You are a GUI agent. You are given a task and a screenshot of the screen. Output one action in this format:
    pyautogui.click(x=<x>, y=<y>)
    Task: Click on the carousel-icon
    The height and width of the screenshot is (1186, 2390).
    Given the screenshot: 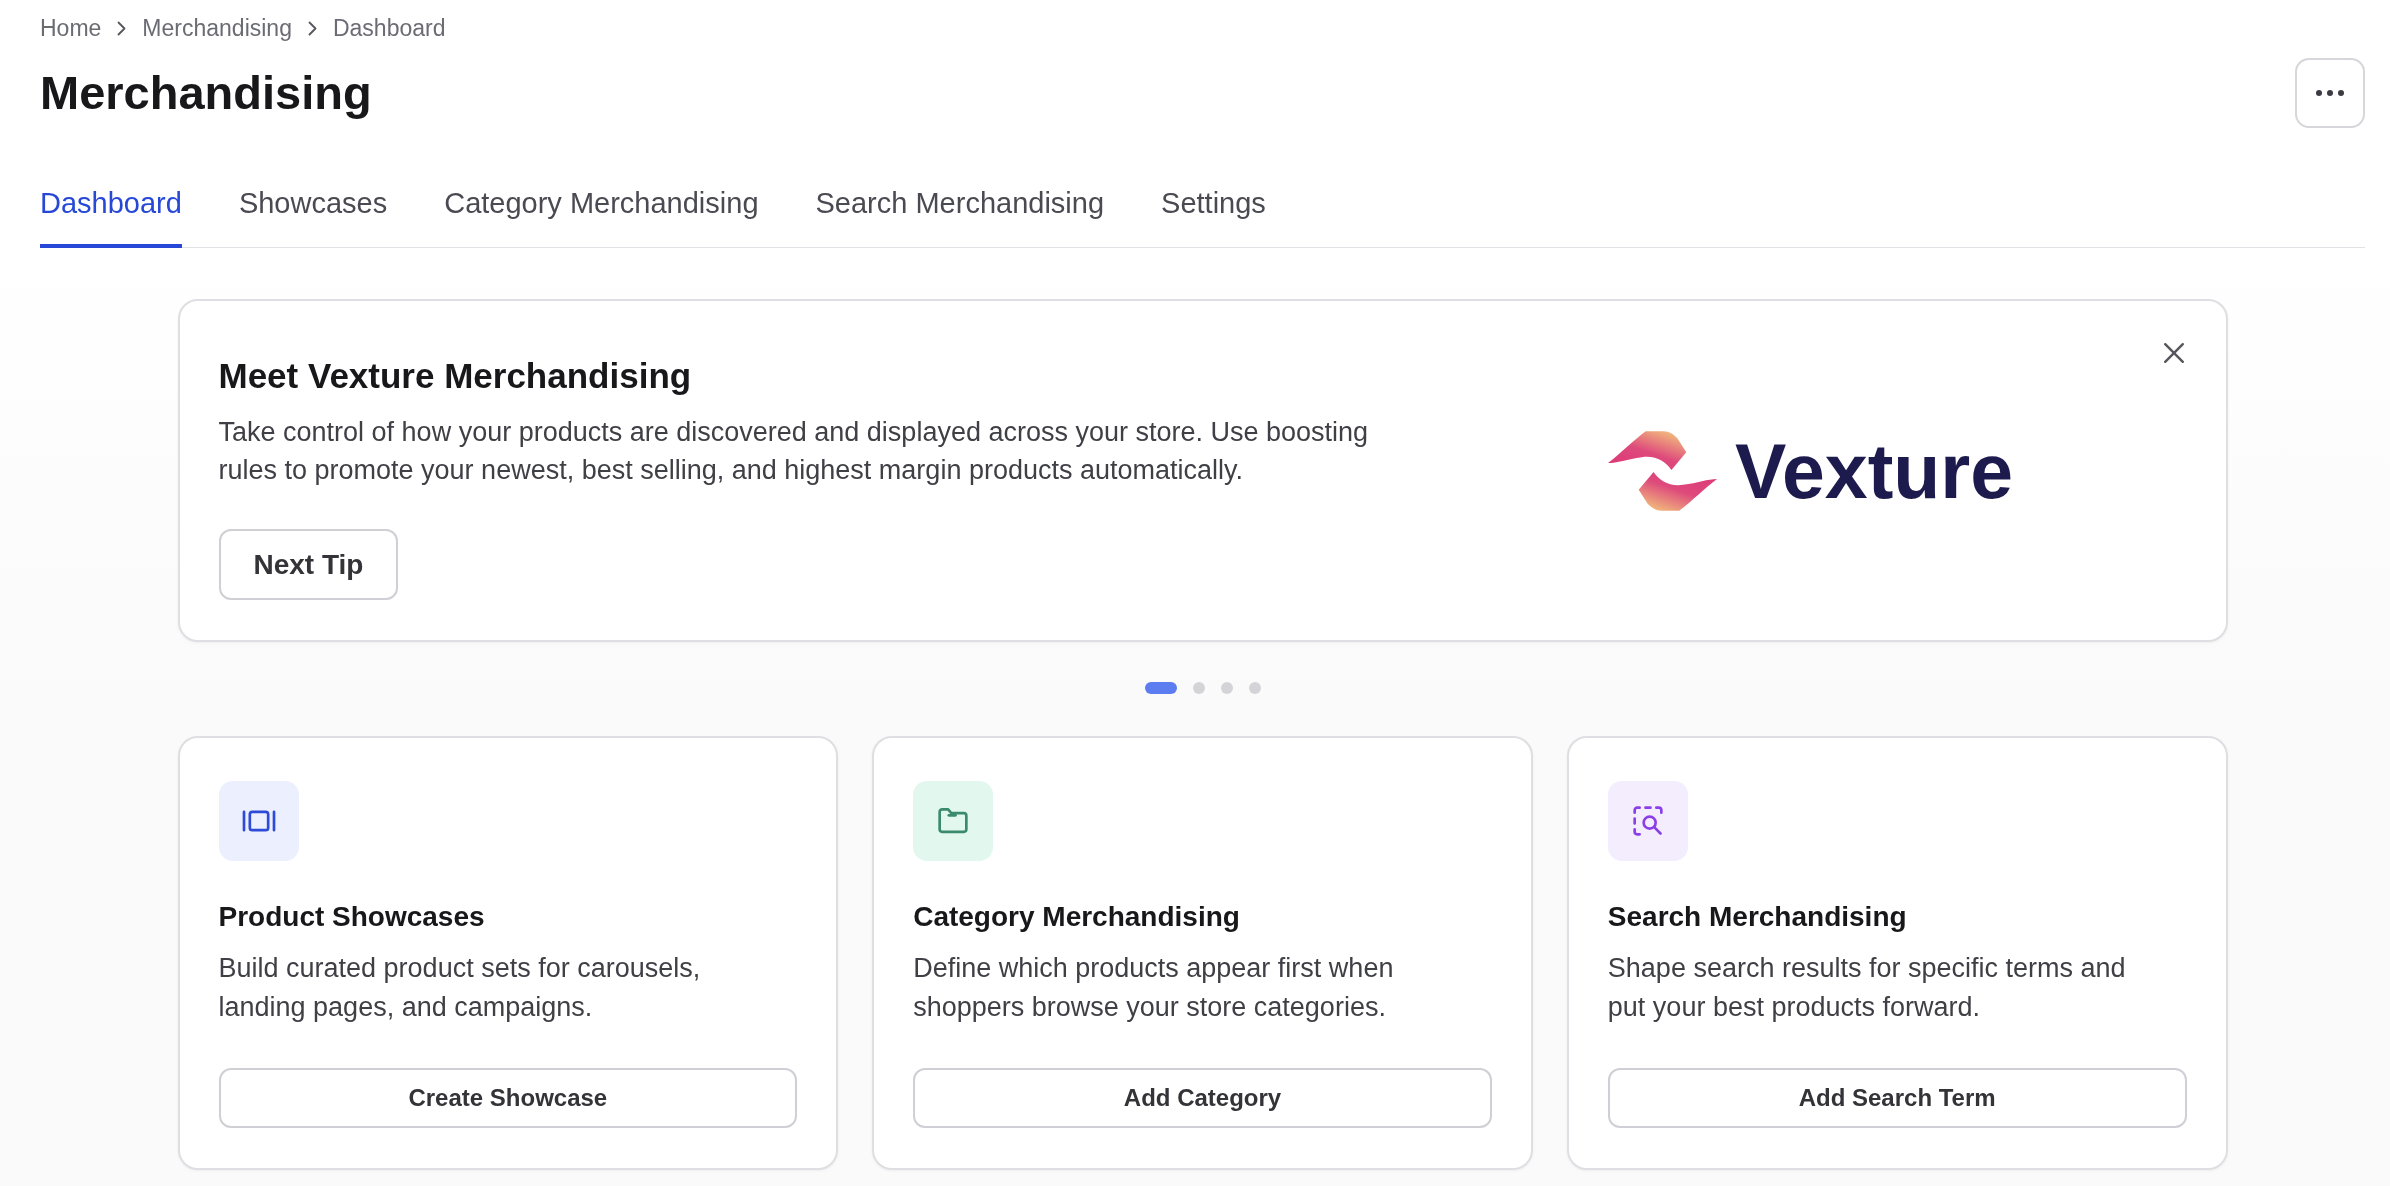 What is the action you would take?
    pyautogui.click(x=258, y=821)
    